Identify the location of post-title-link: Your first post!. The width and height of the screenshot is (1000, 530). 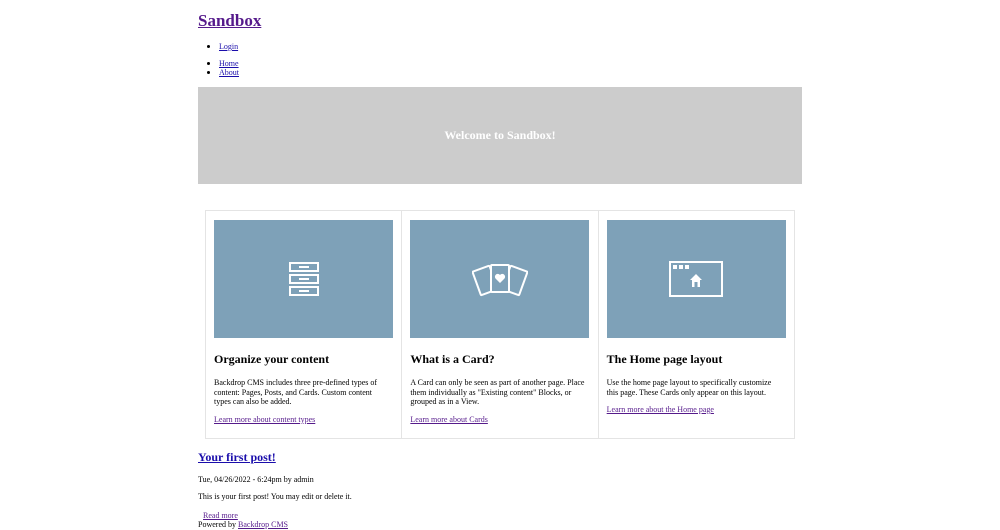
(237, 457).